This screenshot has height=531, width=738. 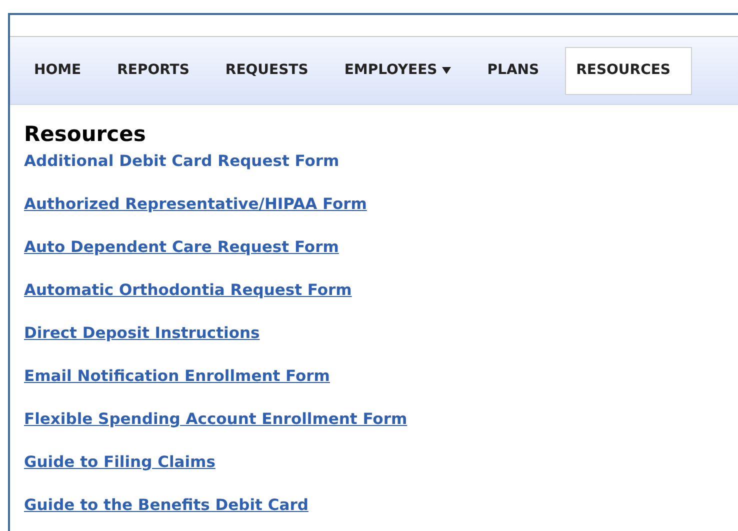 What do you see at coordinates (58, 70) in the screenshot?
I see `nav-tab: HOME` at bounding box center [58, 70].